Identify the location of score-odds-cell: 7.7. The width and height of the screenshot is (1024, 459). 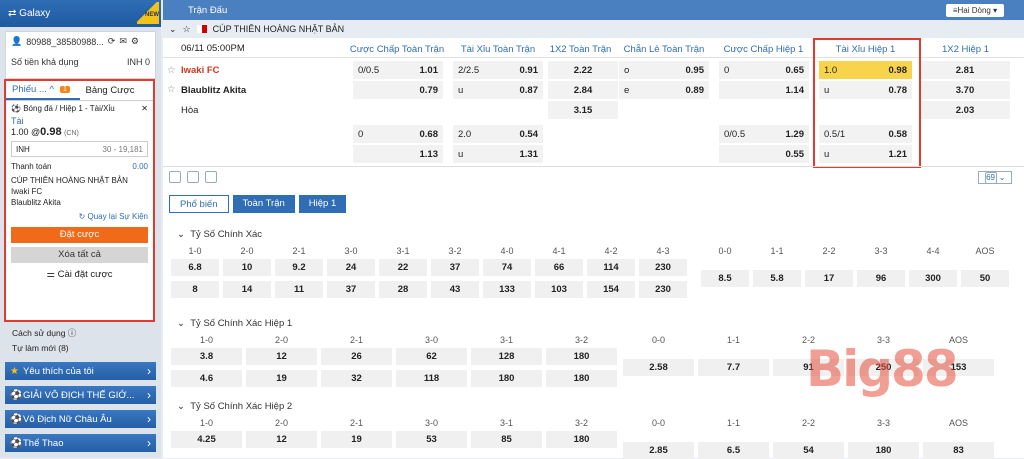
(733, 367).